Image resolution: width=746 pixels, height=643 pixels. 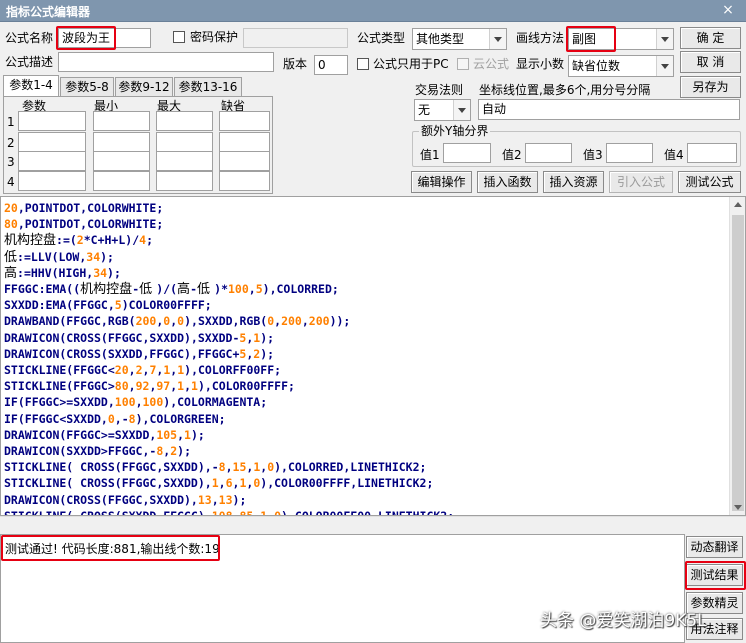 I want to click on code-token: DRAWICON(CROSS(FFGGC,SXXDD),, so click(x=101, y=499).